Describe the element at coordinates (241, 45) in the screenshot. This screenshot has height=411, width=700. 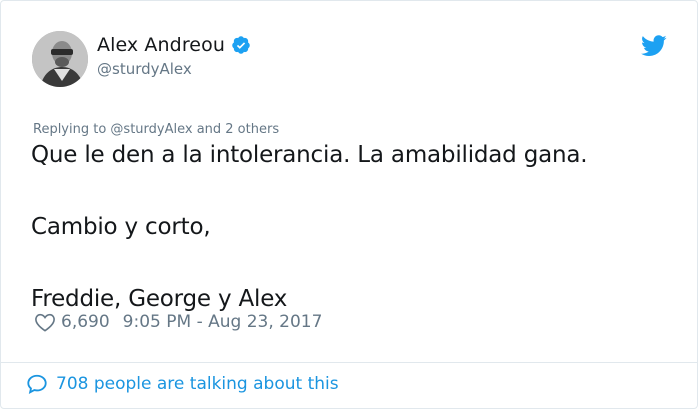
I see `verified-badge-icon` at that location.